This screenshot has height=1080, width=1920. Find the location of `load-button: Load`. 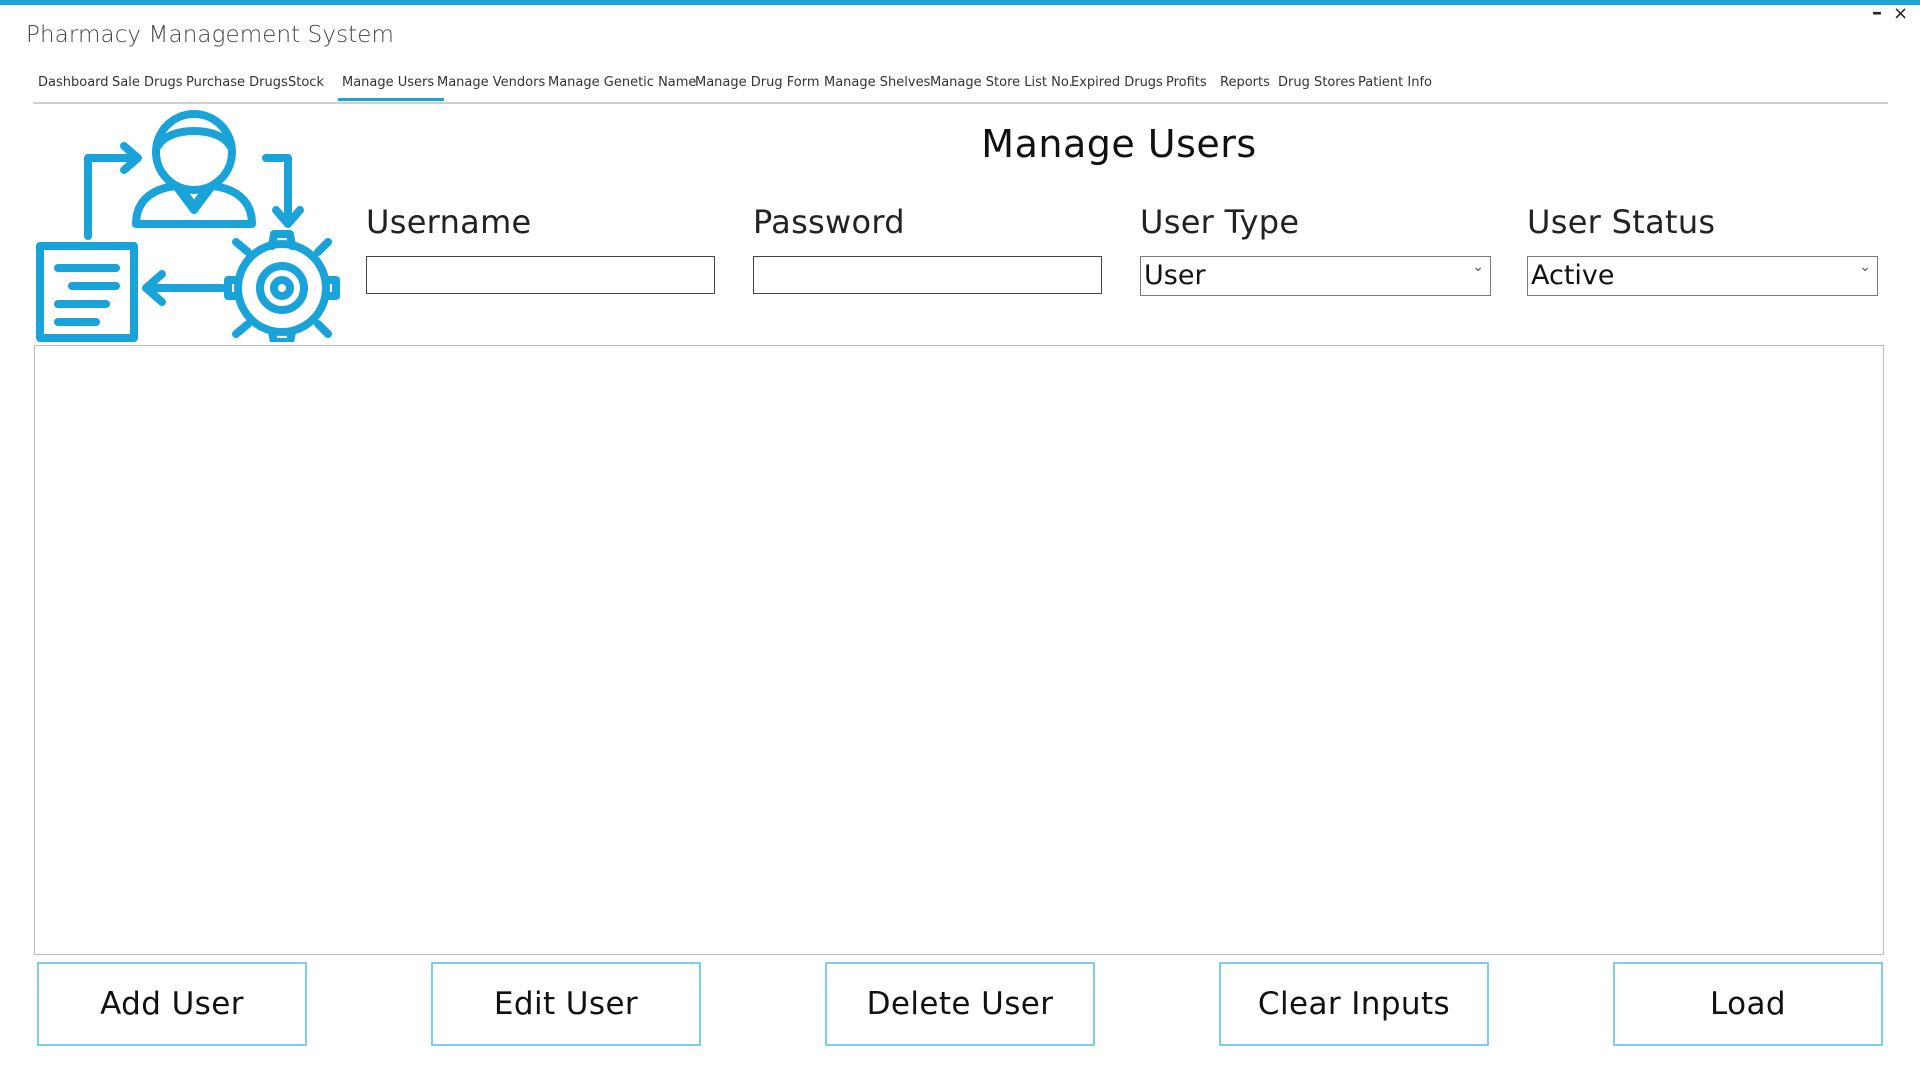

load-button: Load is located at coordinates (1748, 1004).